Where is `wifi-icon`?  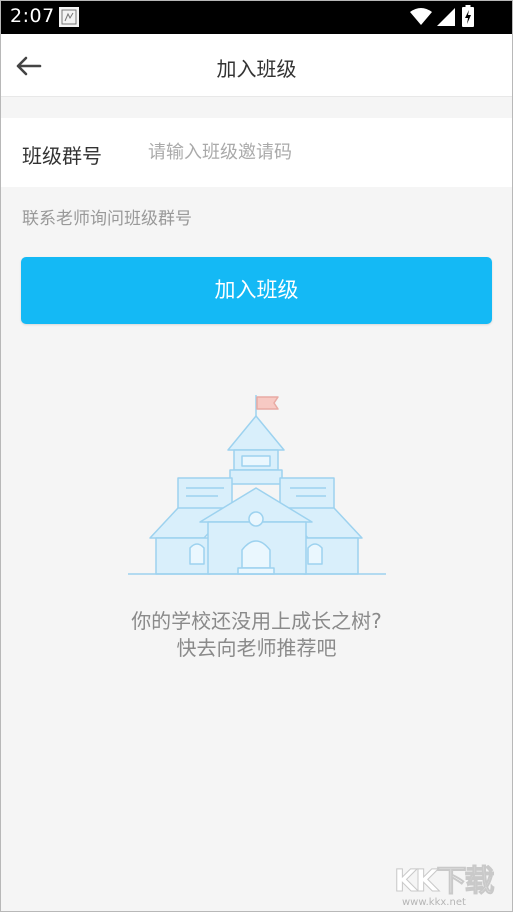
wifi-icon is located at coordinates (421, 19).